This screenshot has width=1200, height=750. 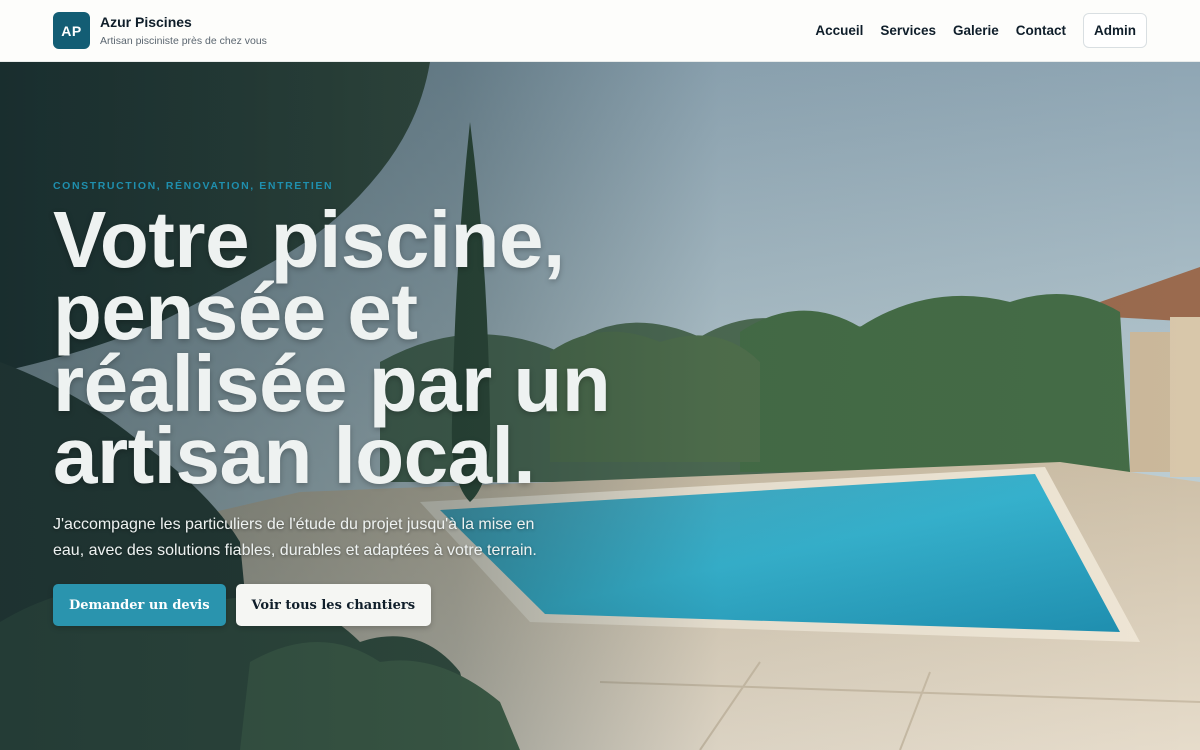 What do you see at coordinates (839, 30) in the screenshot?
I see `nav-link-accueil: Accueil` at bounding box center [839, 30].